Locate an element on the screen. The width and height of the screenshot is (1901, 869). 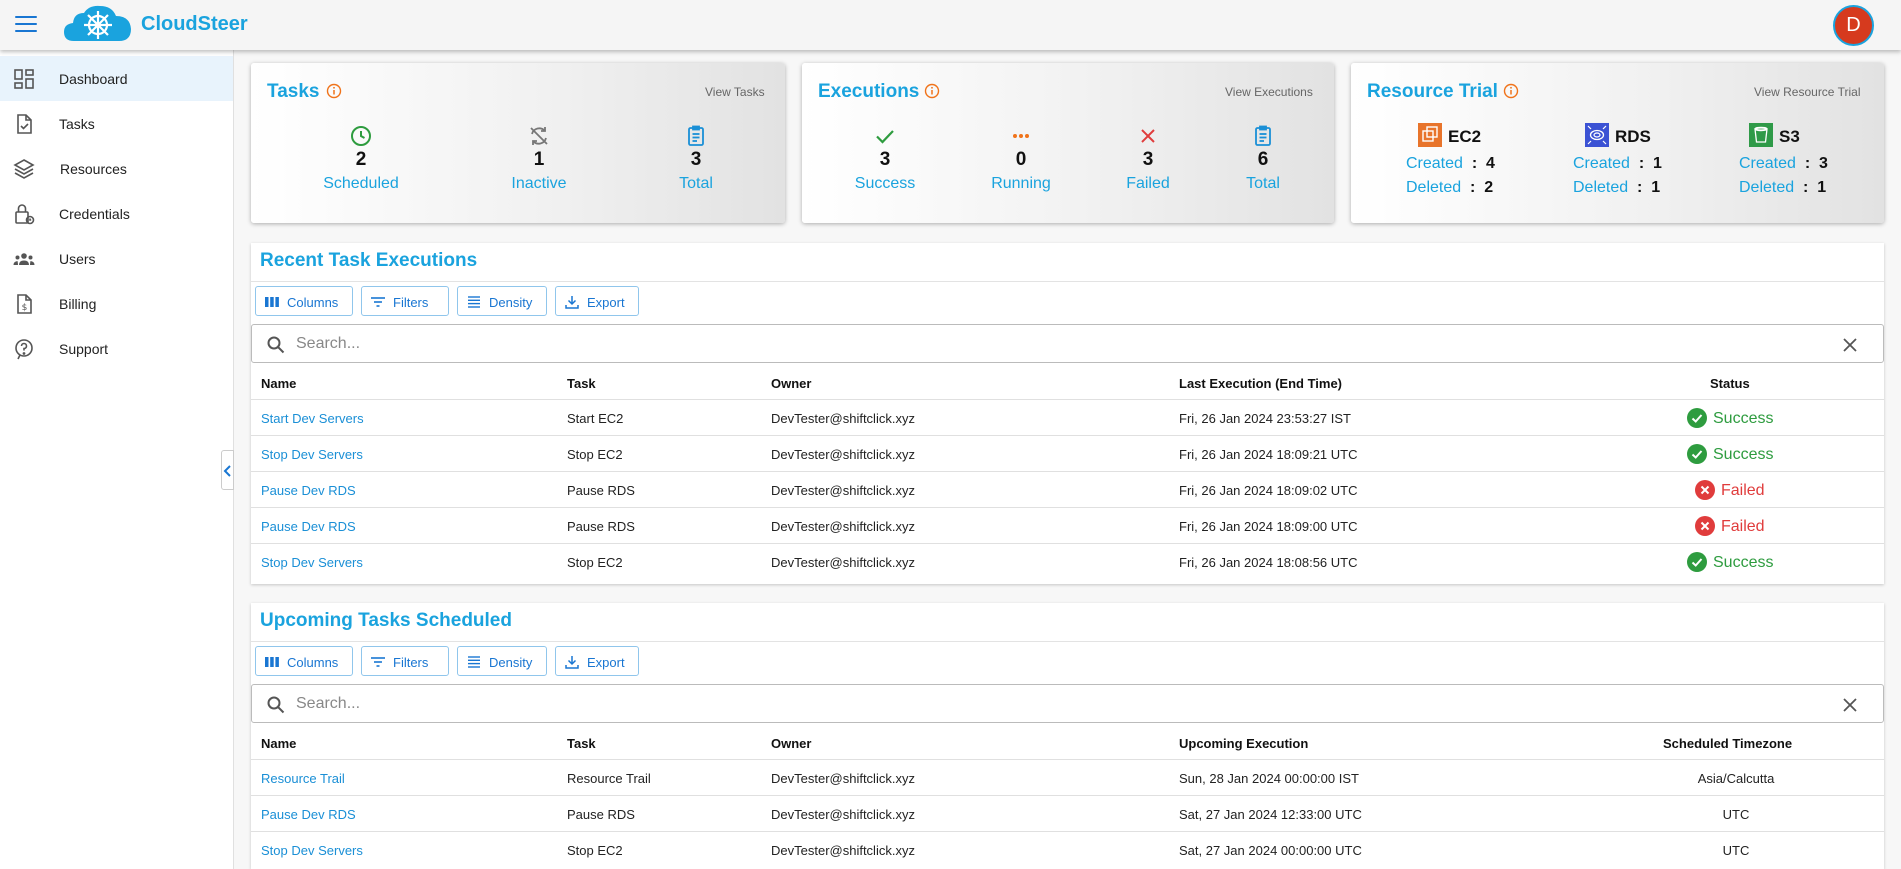
sidebar-item-dashboard: Dashboard is located at coordinates (116, 78).